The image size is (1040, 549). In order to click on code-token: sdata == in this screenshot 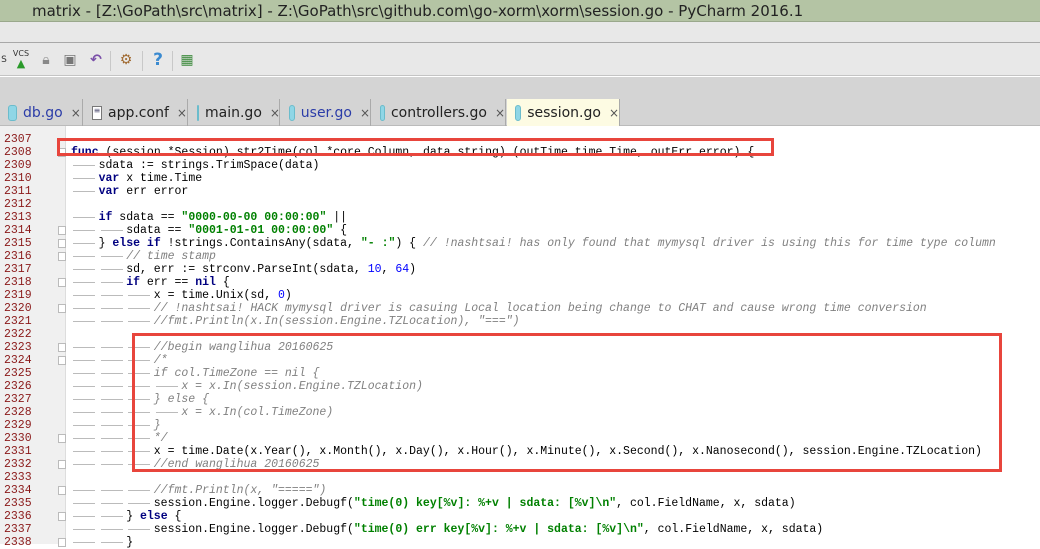, I will do `click(147, 217)`.